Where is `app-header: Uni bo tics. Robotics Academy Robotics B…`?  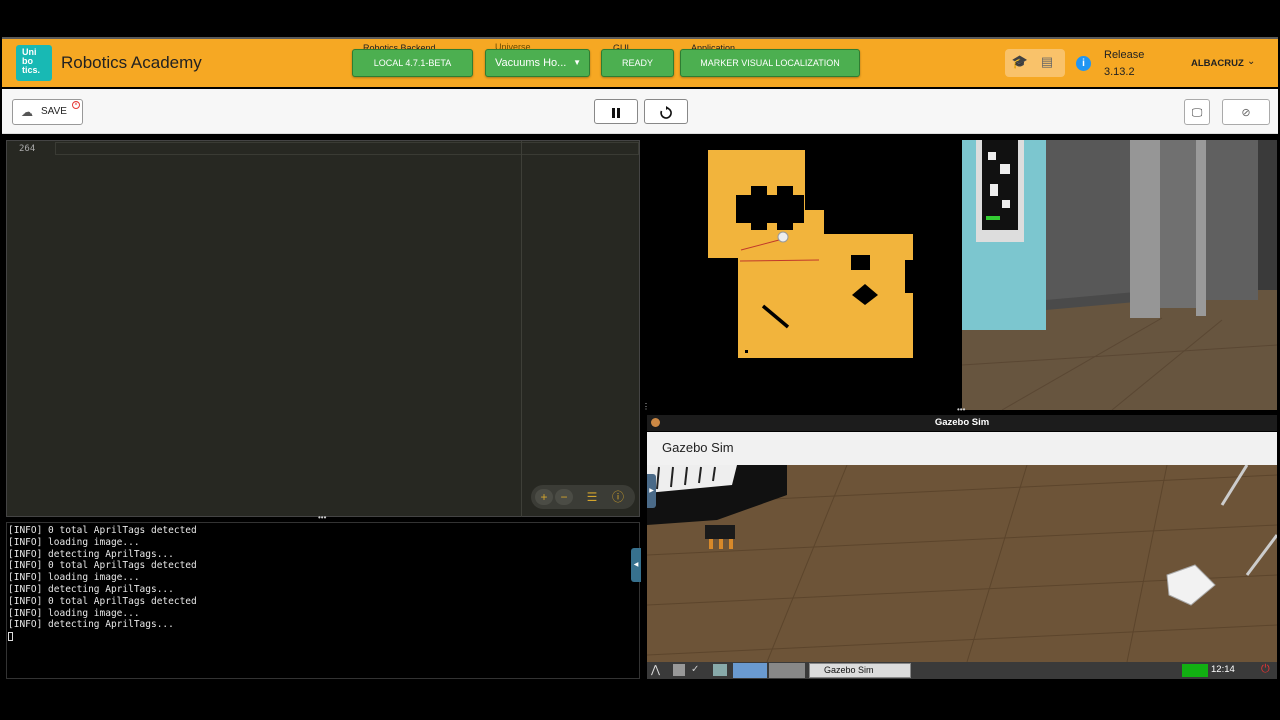 app-header: Uni bo tics. Robotics Academy Robotics B… is located at coordinates (640, 62).